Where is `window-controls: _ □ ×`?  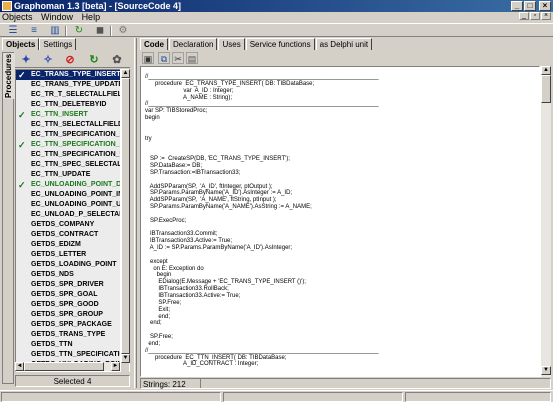 window-controls: _ □ × is located at coordinates (531, 6).